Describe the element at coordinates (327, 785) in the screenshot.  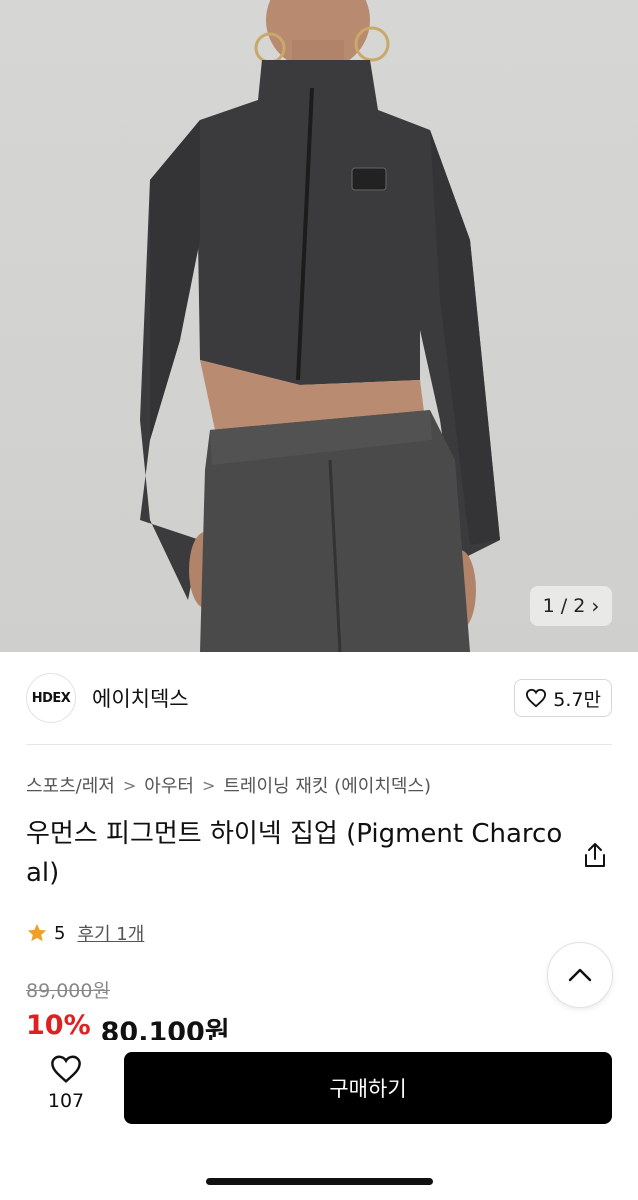
I see `breadcrumb-item-training-jacket: 트레이닝 재킷 (에이치덱스)` at that location.